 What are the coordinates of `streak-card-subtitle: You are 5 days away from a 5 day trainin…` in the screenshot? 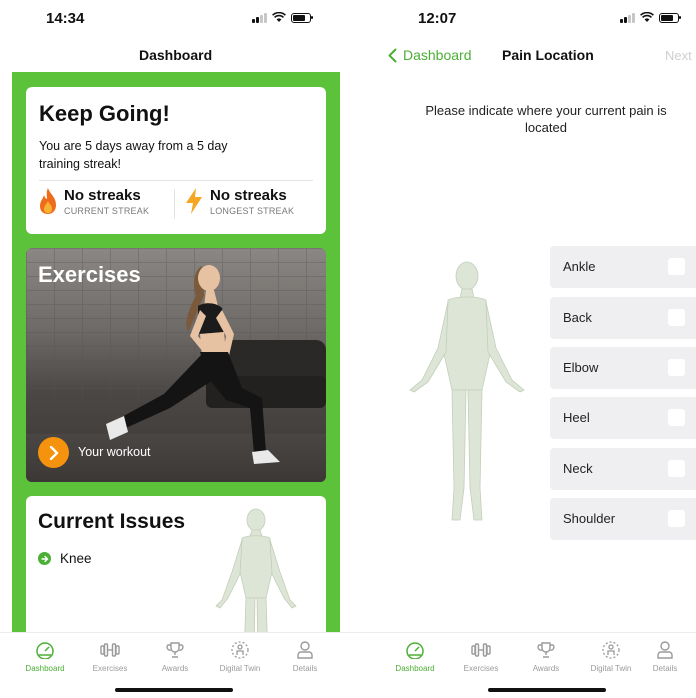 It's located at (133, 155).